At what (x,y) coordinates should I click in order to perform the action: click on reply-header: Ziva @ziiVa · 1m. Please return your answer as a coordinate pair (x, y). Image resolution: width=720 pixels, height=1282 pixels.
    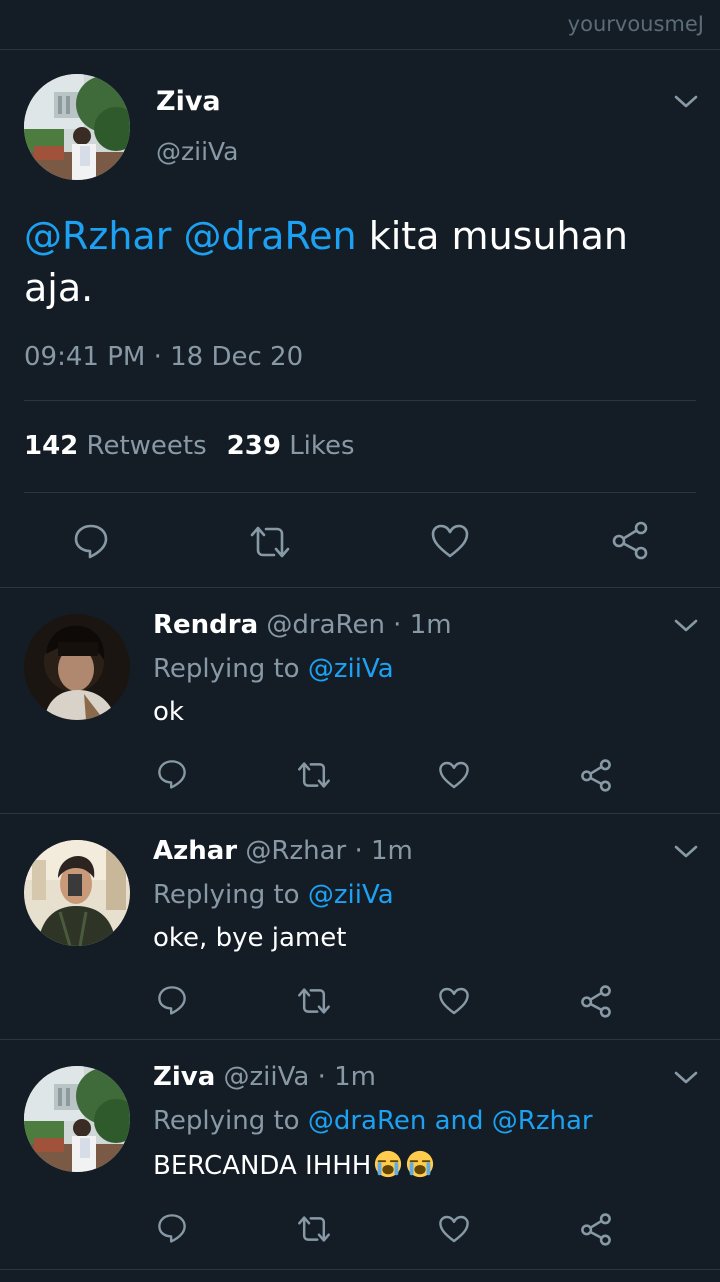
    Looking at the image, I should click on (264, 1077).